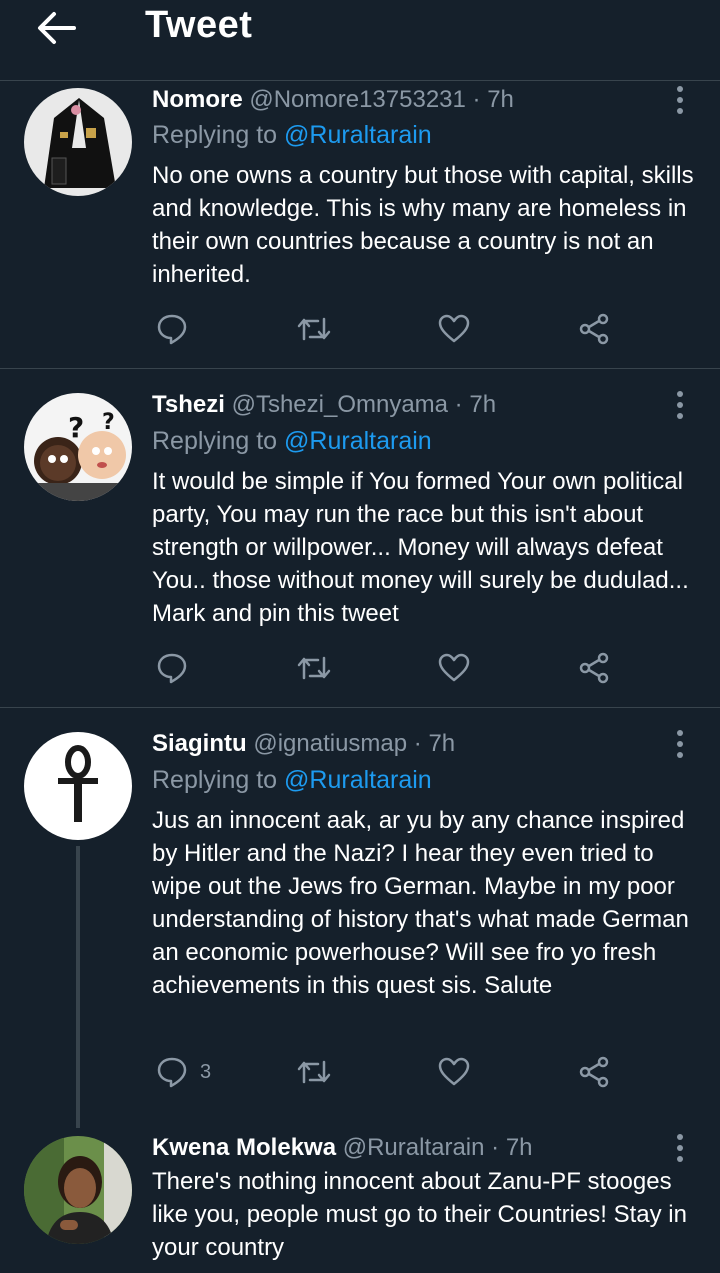 This screenshot has width=720, height=1273. I want to click on page-title: Tweet, so click(199, 25).